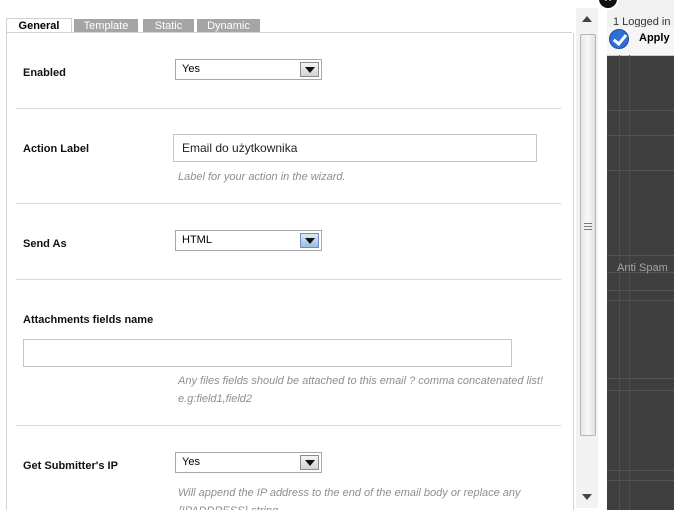  What do you see at coordinates (248, 462) in the screenshot?
I see `submitter-ip-select: Yes` at bounding box center [248, 462].